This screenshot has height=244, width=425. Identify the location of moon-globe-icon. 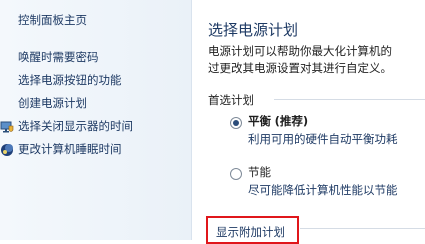
(7, 149).